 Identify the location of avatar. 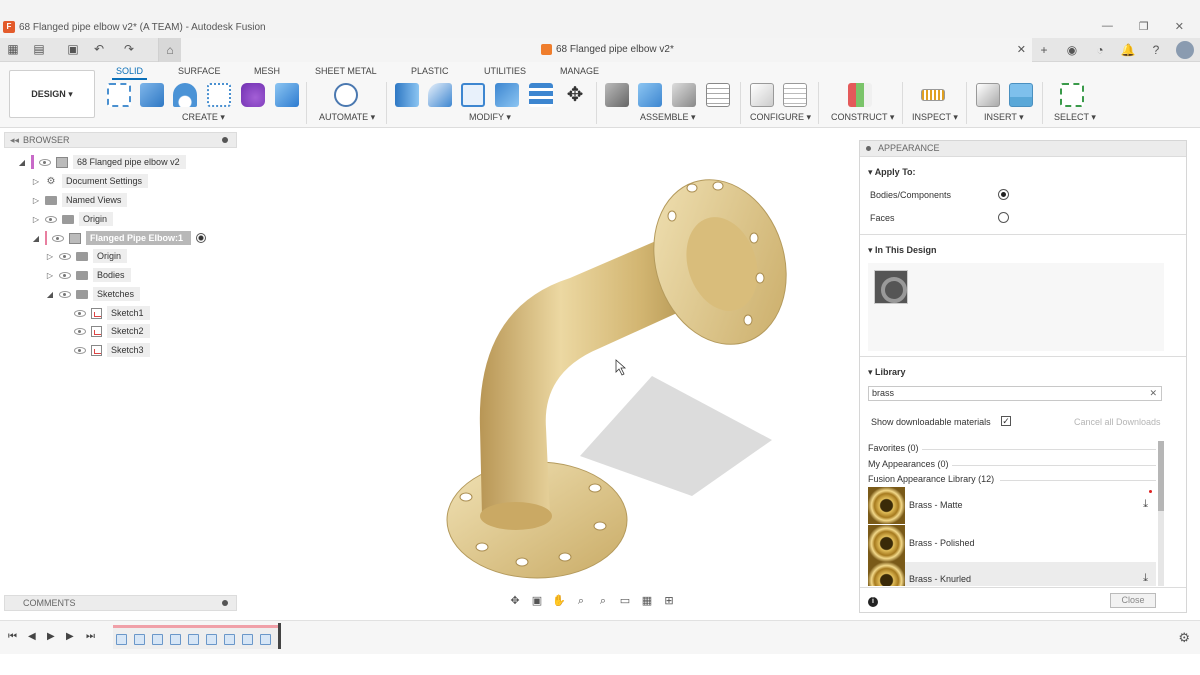
(1185, 50).